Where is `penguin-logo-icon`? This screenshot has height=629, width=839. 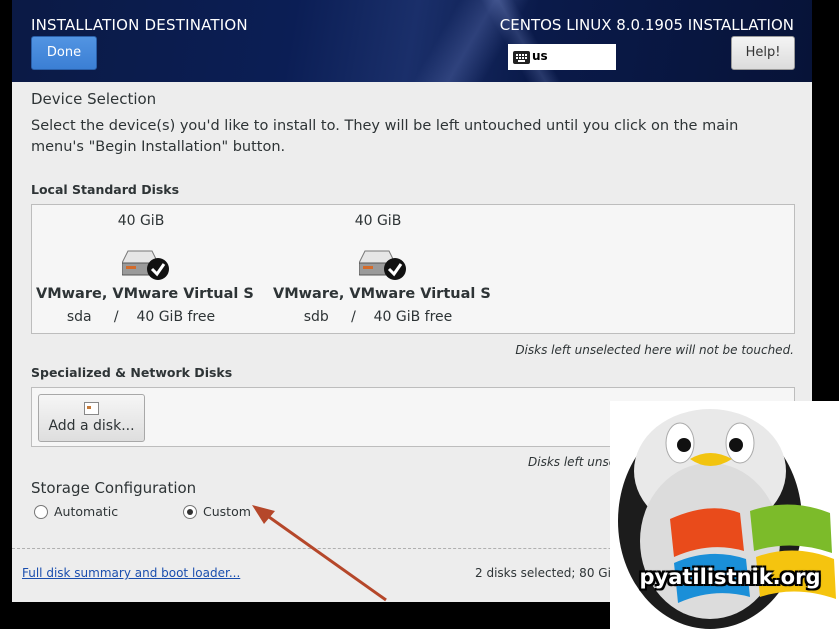 penguin-logo-icon is located at coordinates (727, 519).